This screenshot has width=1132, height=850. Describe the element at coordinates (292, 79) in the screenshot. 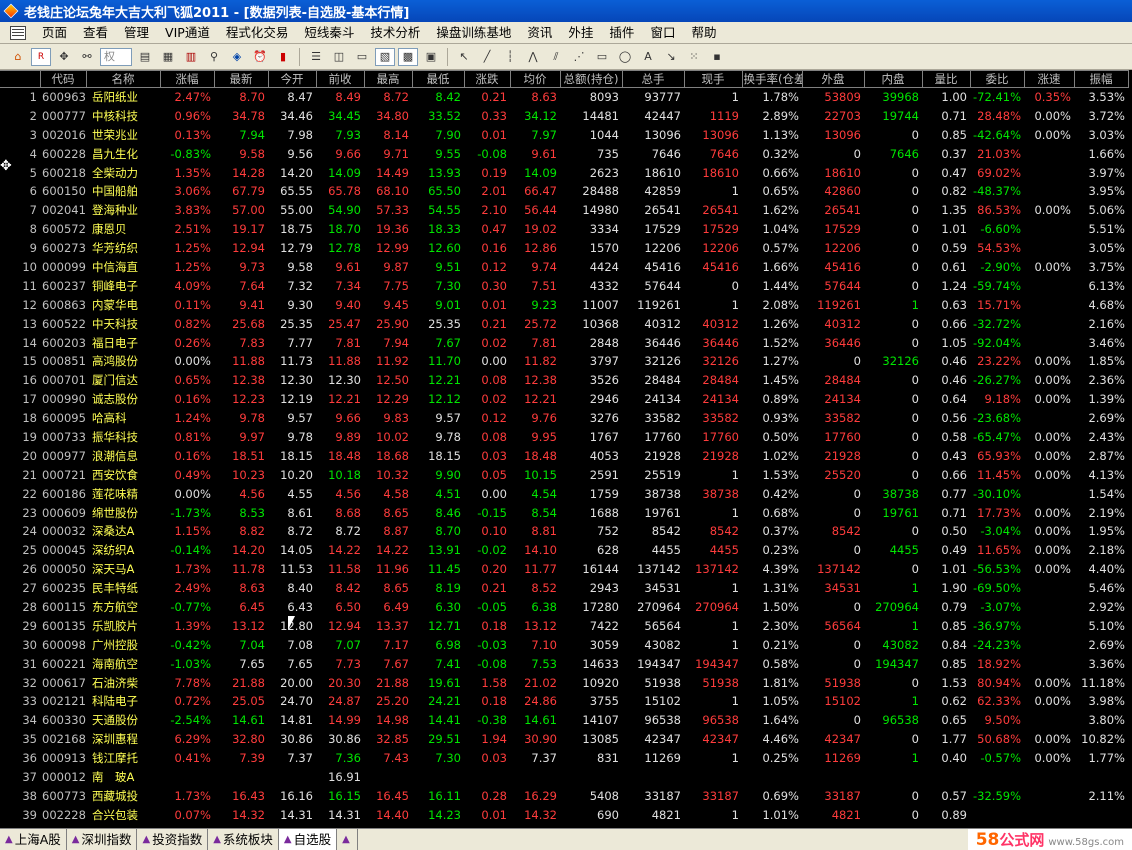

I see `col-open: 今开` at that location.